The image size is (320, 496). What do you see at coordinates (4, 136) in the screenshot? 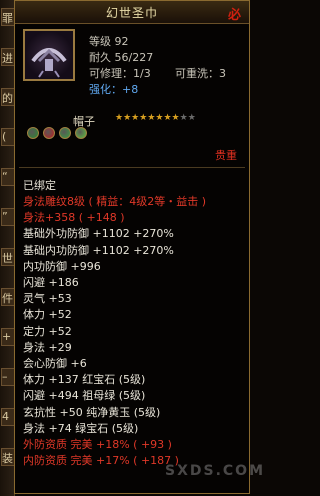
I see `side-tab-label: (` at bounding box center [4, 136].